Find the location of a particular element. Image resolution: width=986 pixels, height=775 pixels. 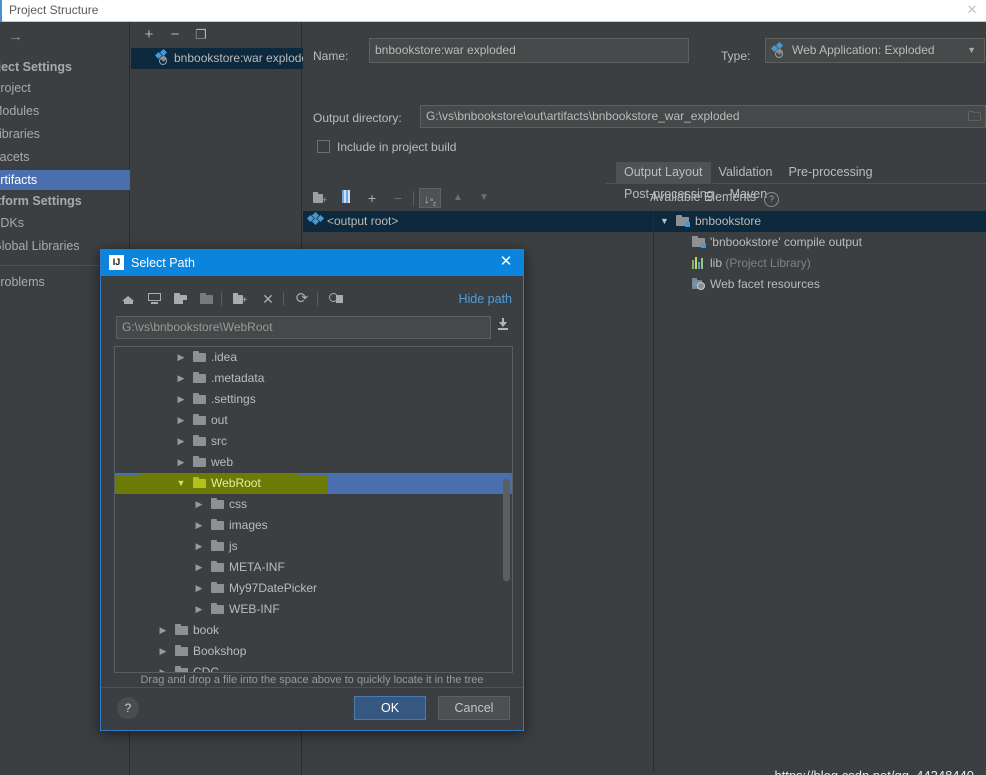

cancel-button: Cancel is located at coordinates (474, 708).